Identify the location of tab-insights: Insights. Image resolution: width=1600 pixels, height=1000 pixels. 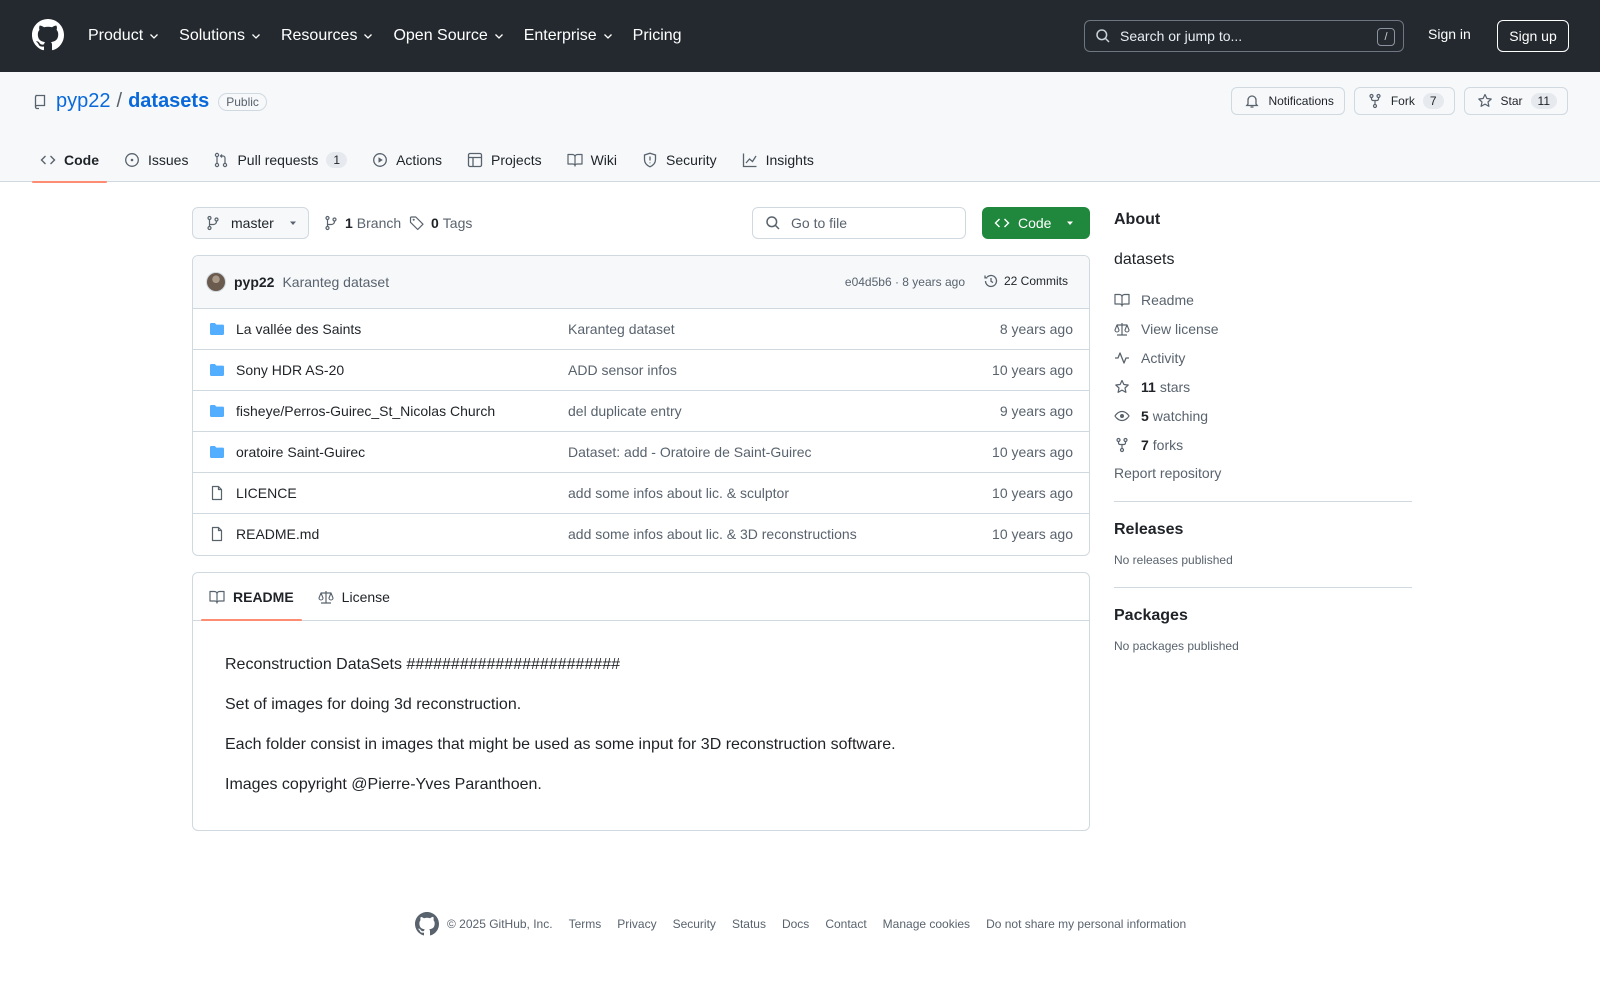
(778, 159).